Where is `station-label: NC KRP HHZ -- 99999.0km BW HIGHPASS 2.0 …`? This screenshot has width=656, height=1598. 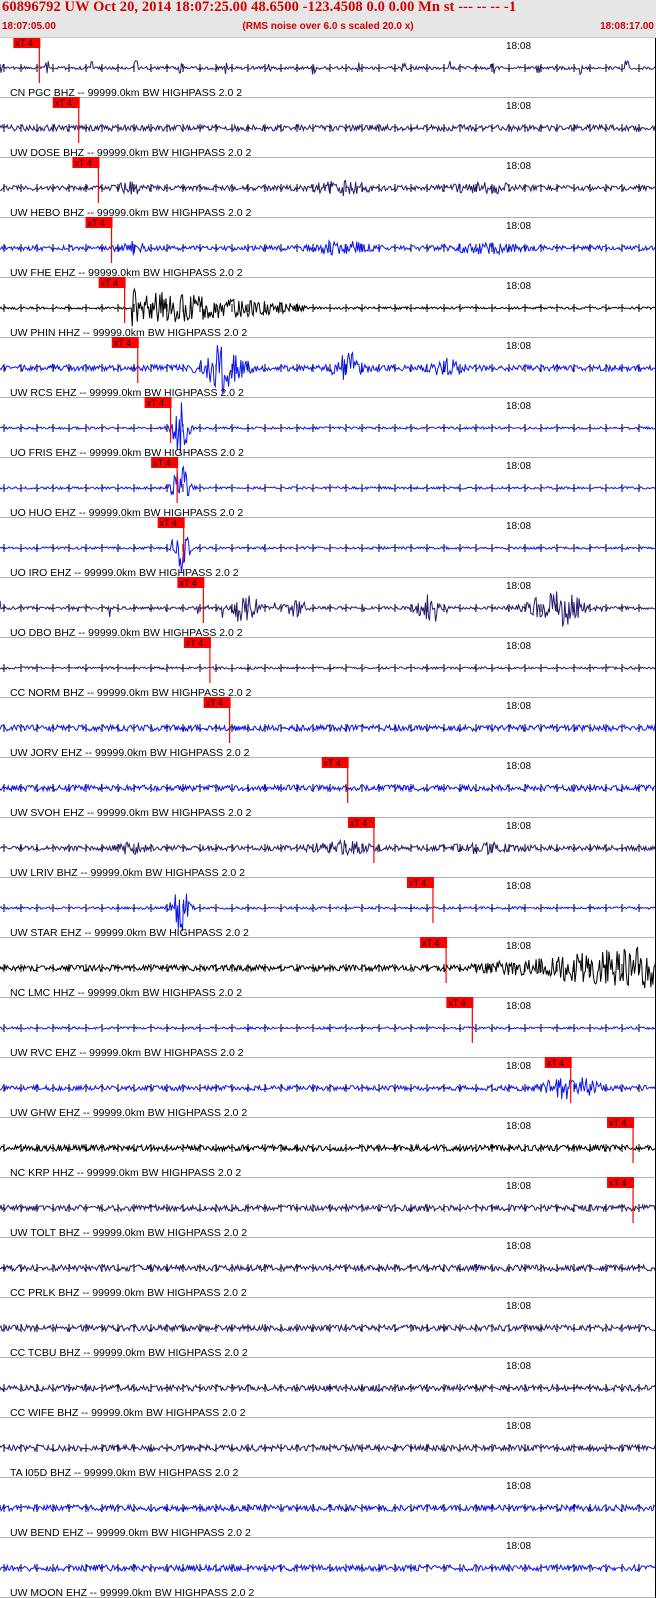
station-label: NC KRP HHZ -- 99999.0km BW HIGHPASS 2.0 … is located at coordinates (125, 1173).